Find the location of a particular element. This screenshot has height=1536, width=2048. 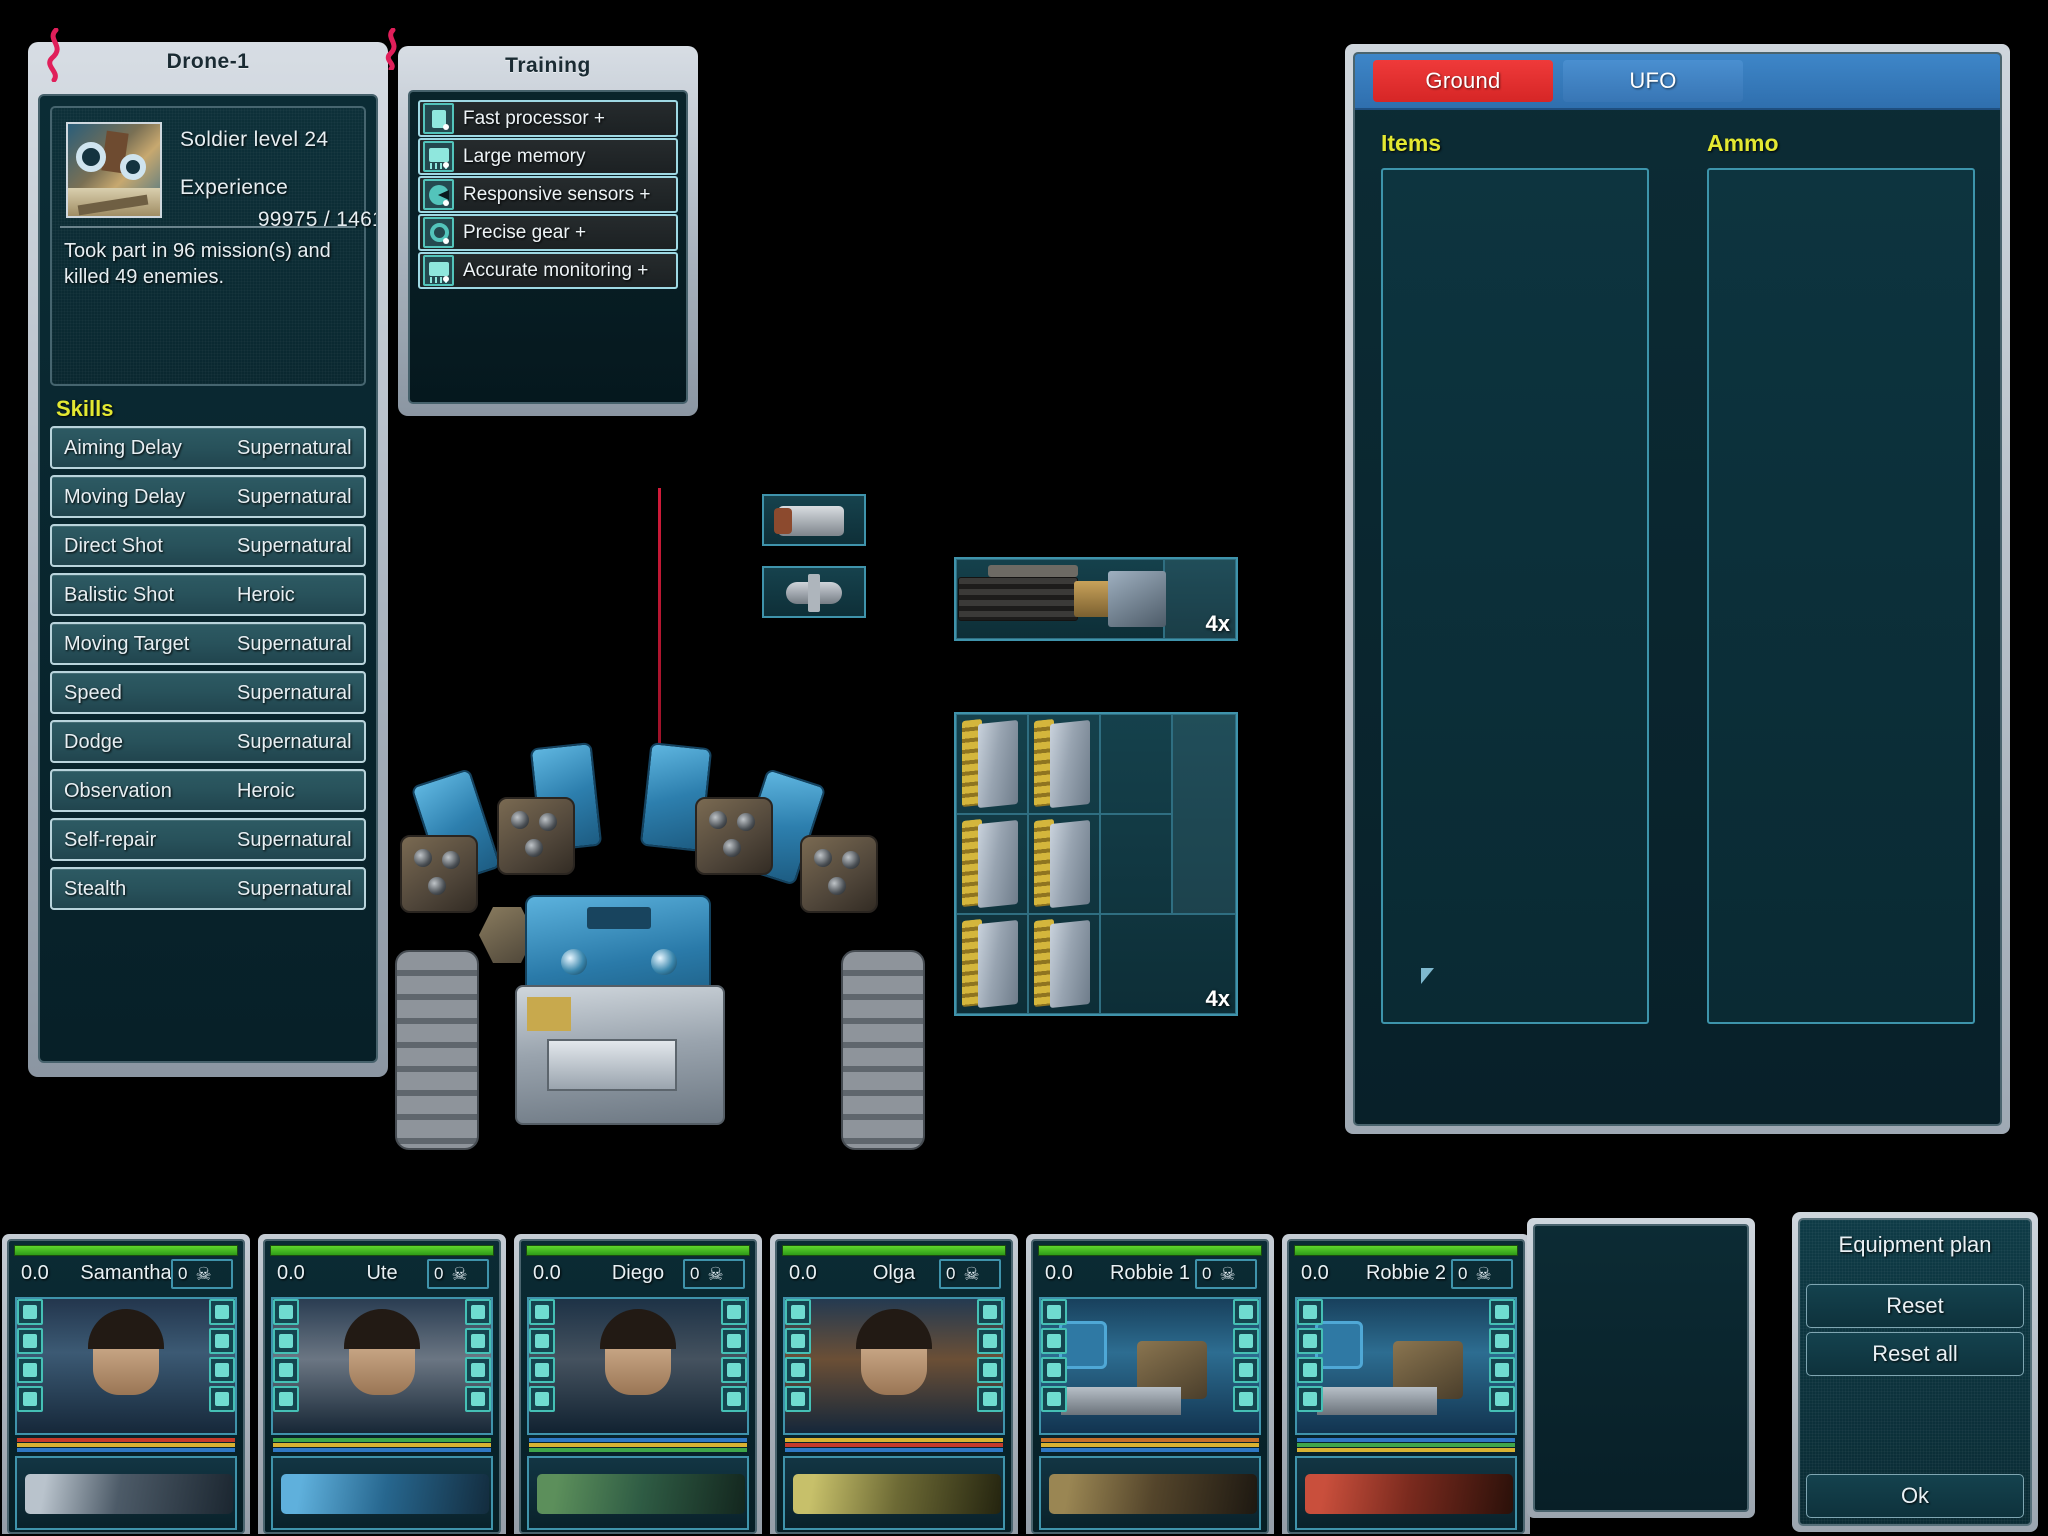

training-row: Accurate monitoring + is located at coordinates (548, 270).